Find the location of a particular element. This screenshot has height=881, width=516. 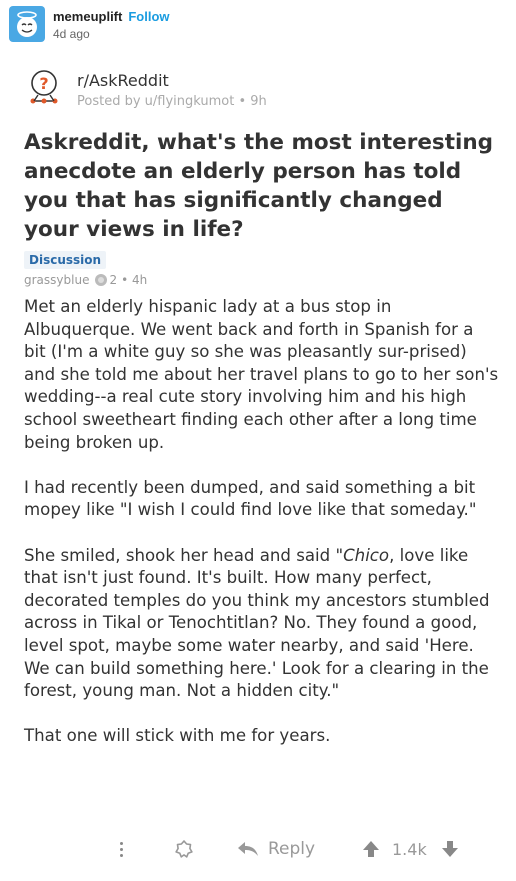

award-icon is located at coordinates (101, 280).